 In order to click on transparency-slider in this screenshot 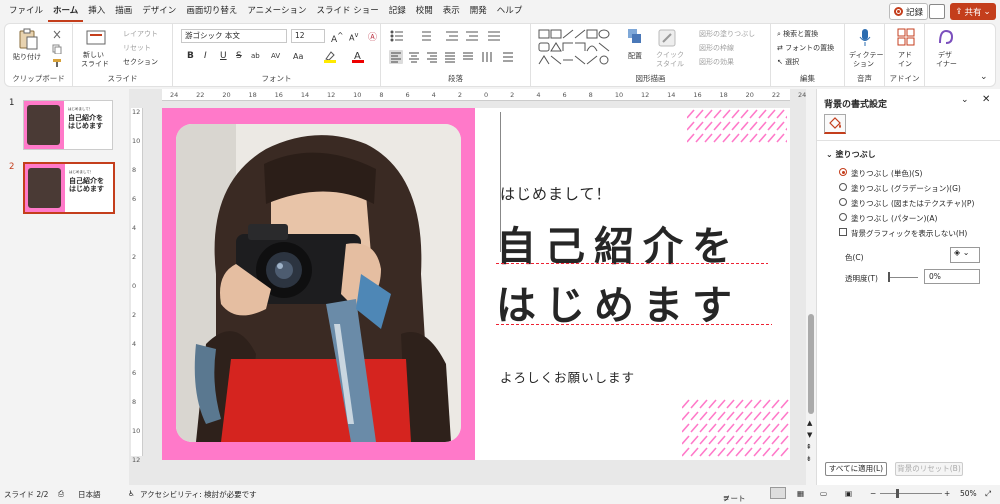, I will do `click(903, 277)`.